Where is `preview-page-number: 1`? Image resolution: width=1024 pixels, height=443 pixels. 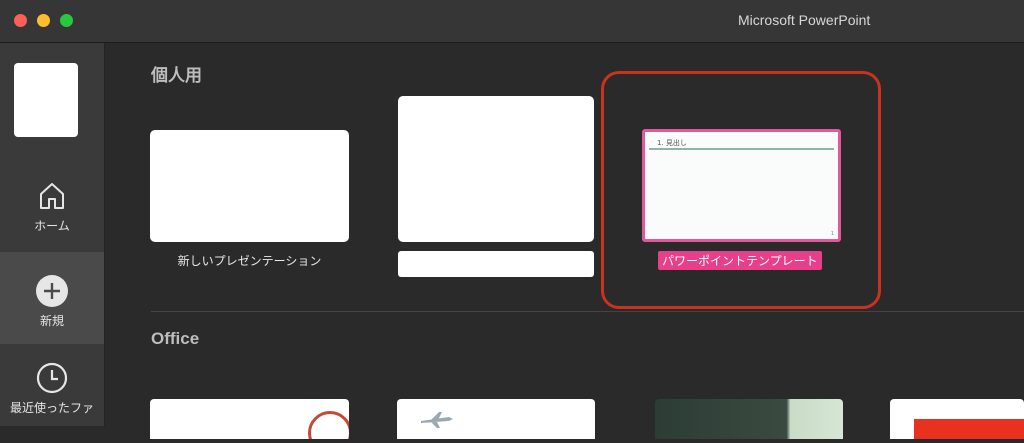
preview-page-number: 1 is located at coordinates (832, 234).